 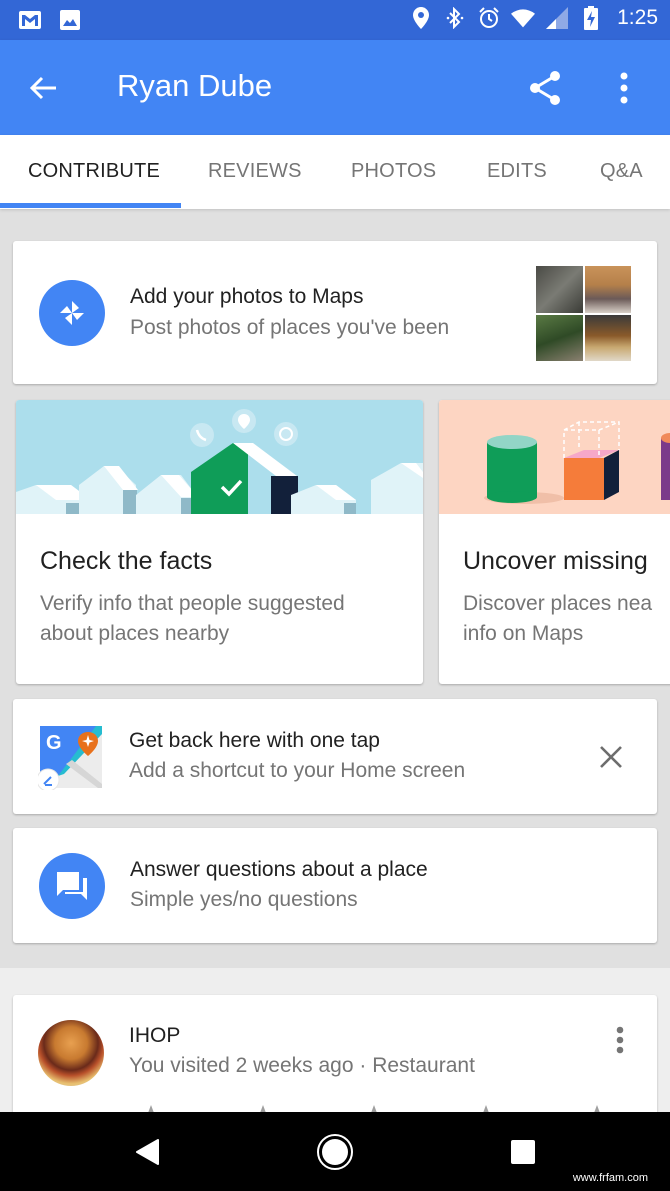 I want to click on signal-icon, so click(x=557, y=18).